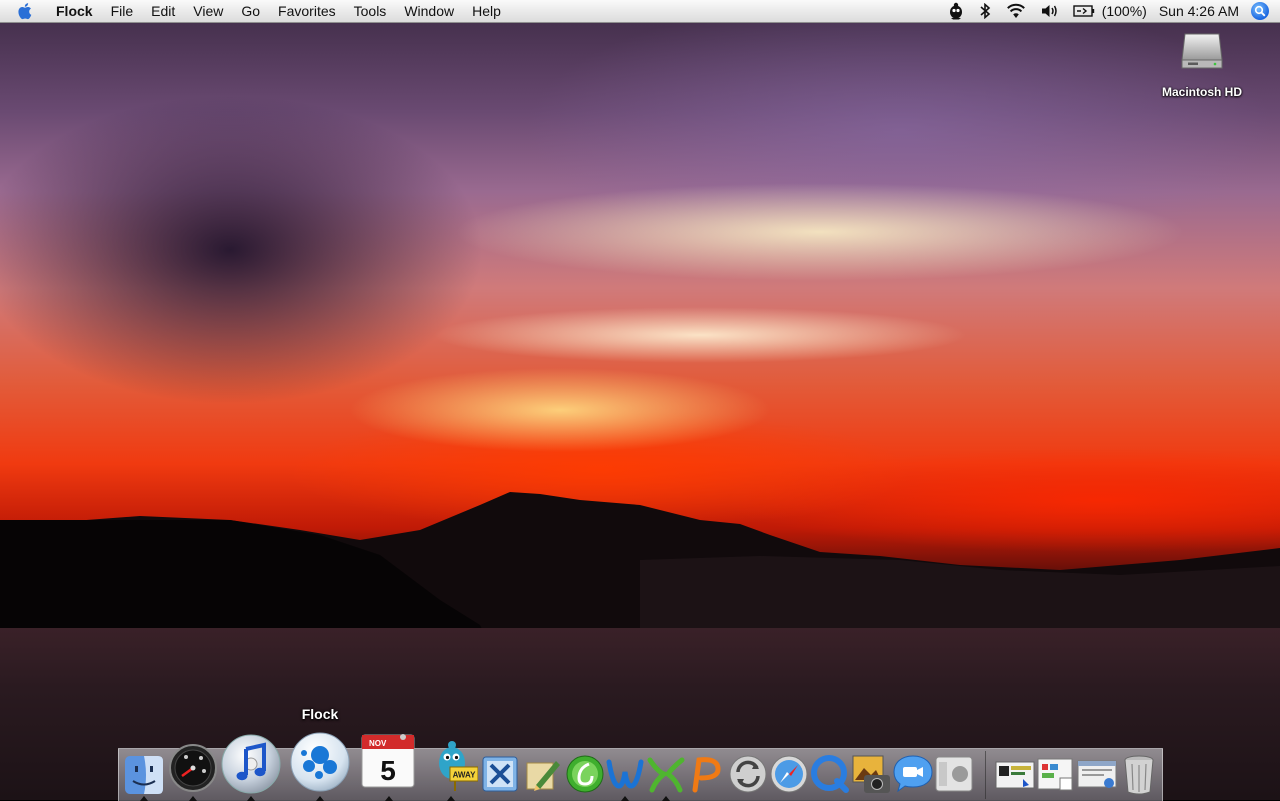  I want to click on dreamweaver-icon, so click(585, 774).